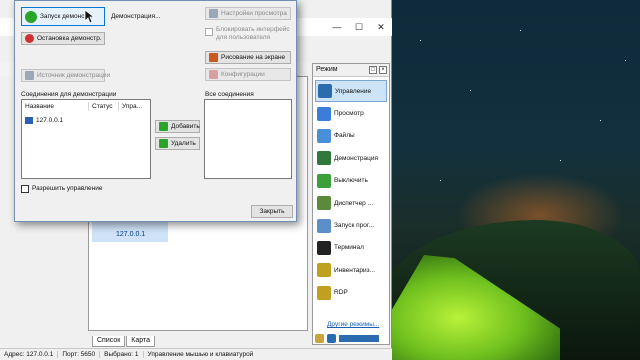  I want to click on allow-control-label: Разрешить управление, so click(67, 188).